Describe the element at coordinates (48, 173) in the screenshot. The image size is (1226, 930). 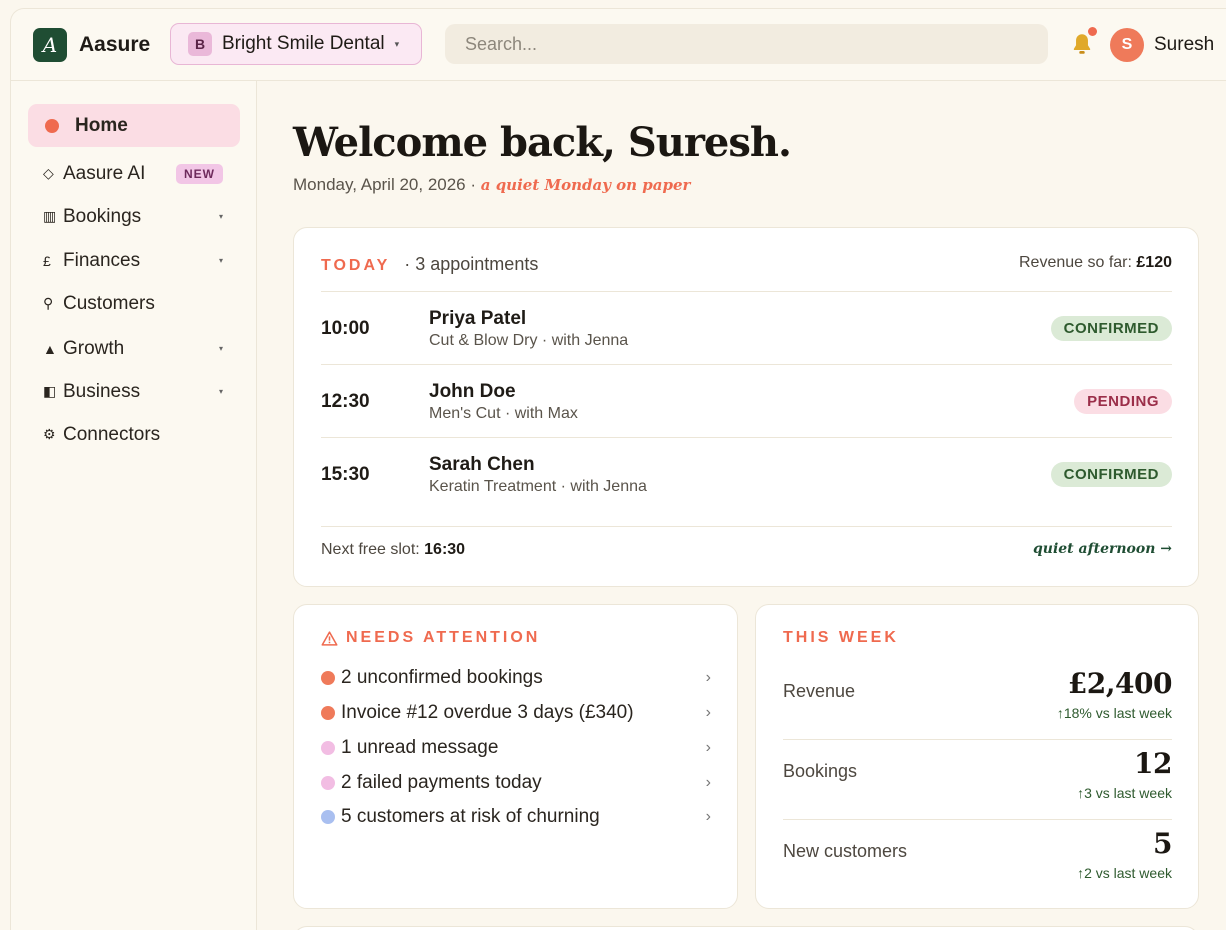
I see `diamond-icon: ◇` at that location.